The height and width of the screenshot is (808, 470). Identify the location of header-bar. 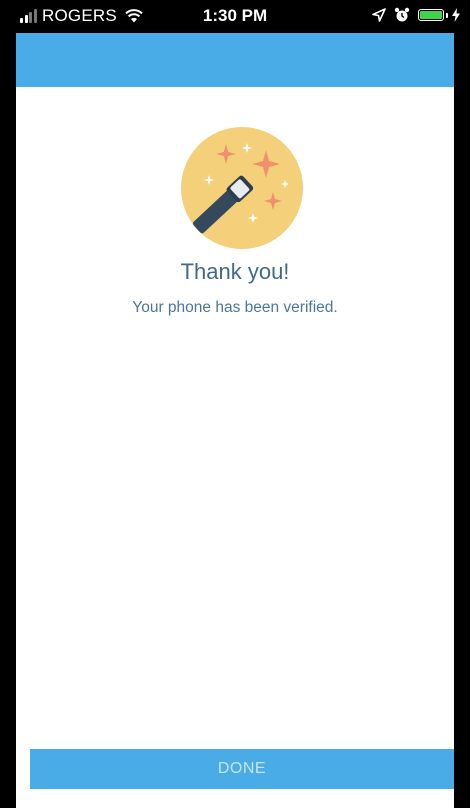
(235, 60).